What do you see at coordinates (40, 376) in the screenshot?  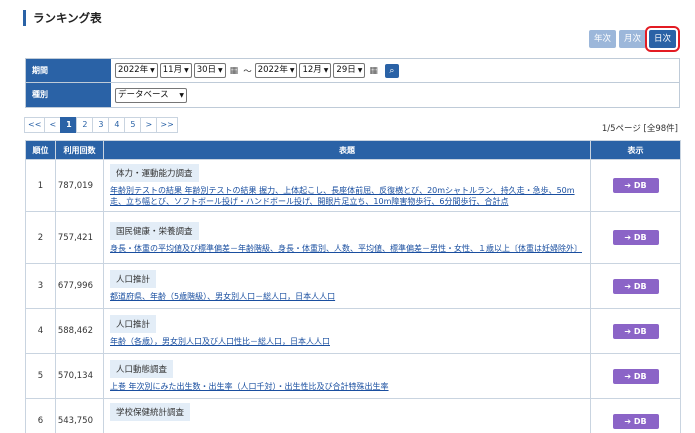 I see `rank-cell: 5` at bounding box center [40, 376].